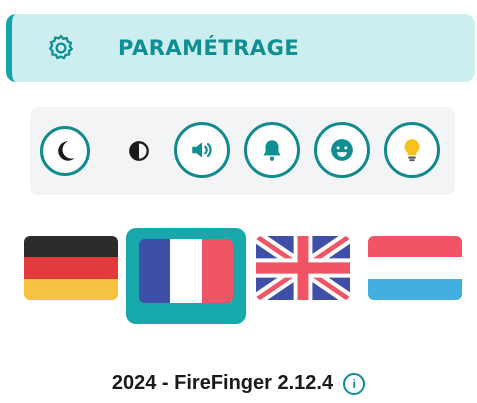 The image size is (477, 403). I want to click on bell-icon, so click(272, 150).